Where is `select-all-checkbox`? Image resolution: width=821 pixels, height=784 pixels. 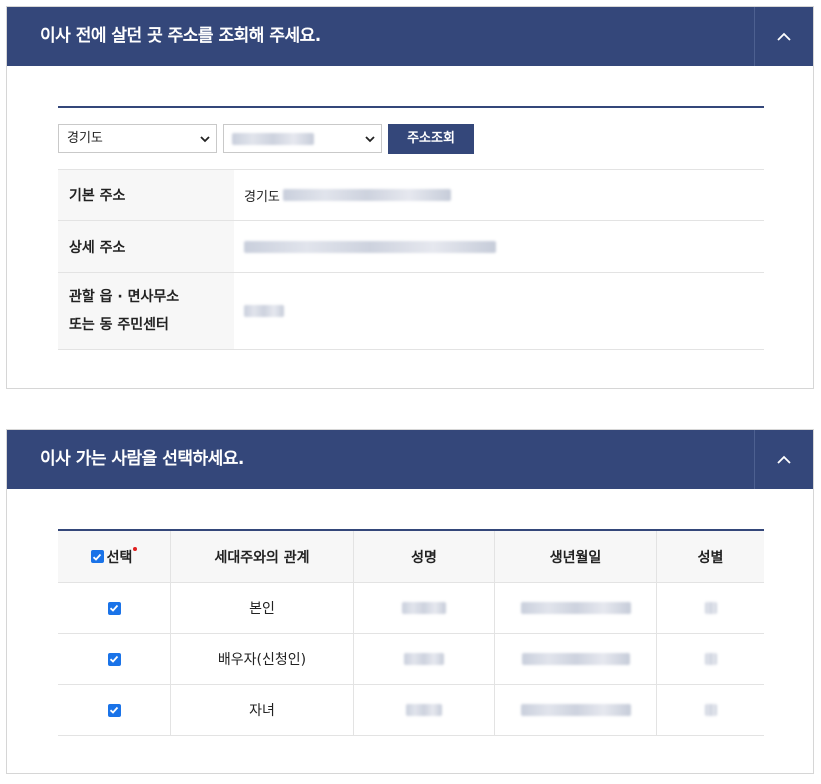 select-all-checkbox is located at coordinates (97, 556).